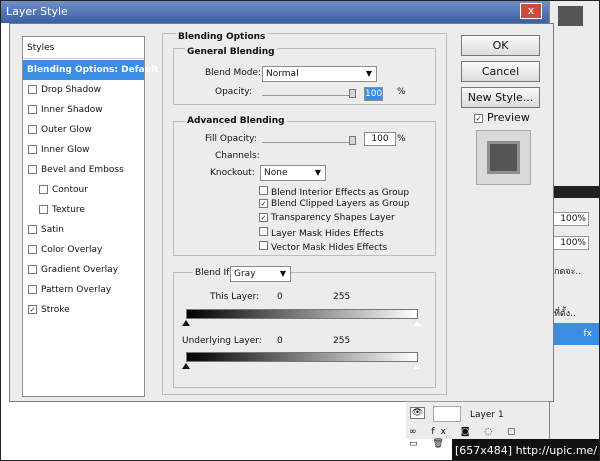  What do you see at coordinates (83, 230) in the screenshot?
I see `style-satin: Satin` at bounding box center [83, 230].